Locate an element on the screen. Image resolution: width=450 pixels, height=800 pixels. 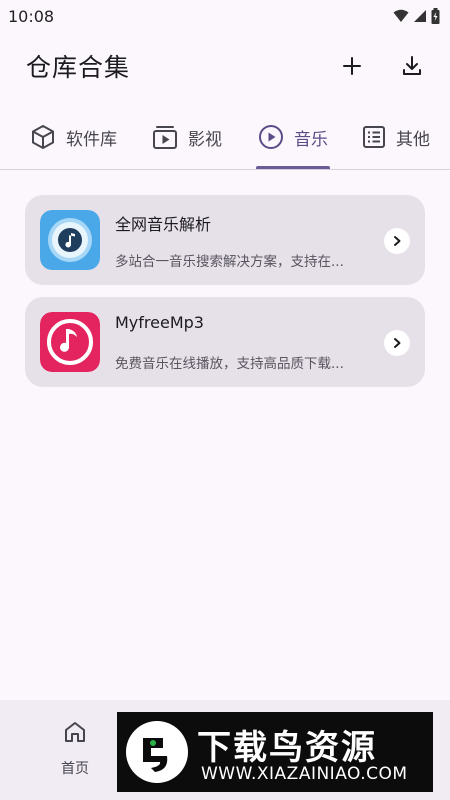
music-disc-icon is located at coordinates (70, 240).